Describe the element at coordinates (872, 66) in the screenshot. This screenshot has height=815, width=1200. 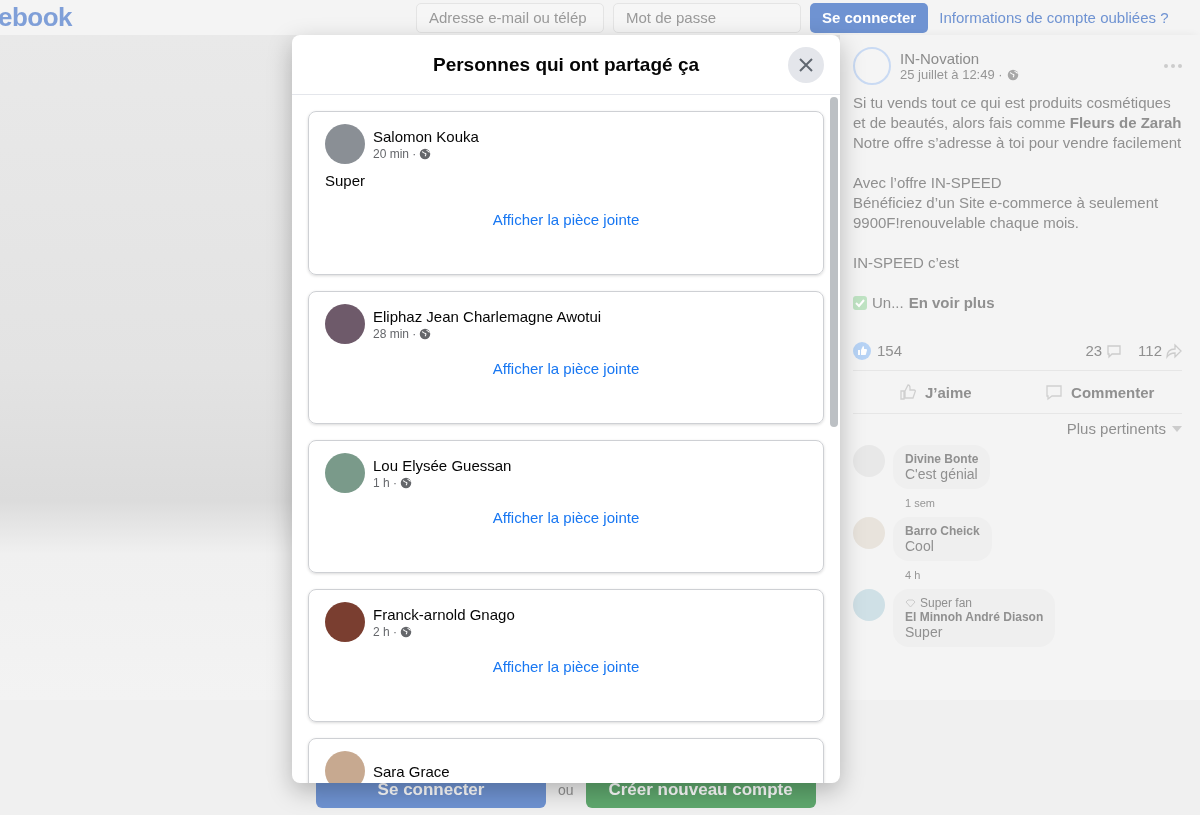
I see `page-avatar` at that location.